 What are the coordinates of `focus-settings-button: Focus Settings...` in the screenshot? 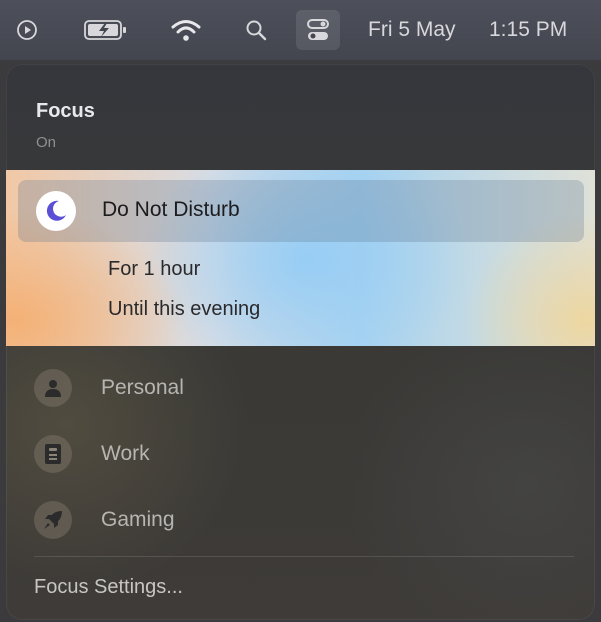 It's located at (108, 587).